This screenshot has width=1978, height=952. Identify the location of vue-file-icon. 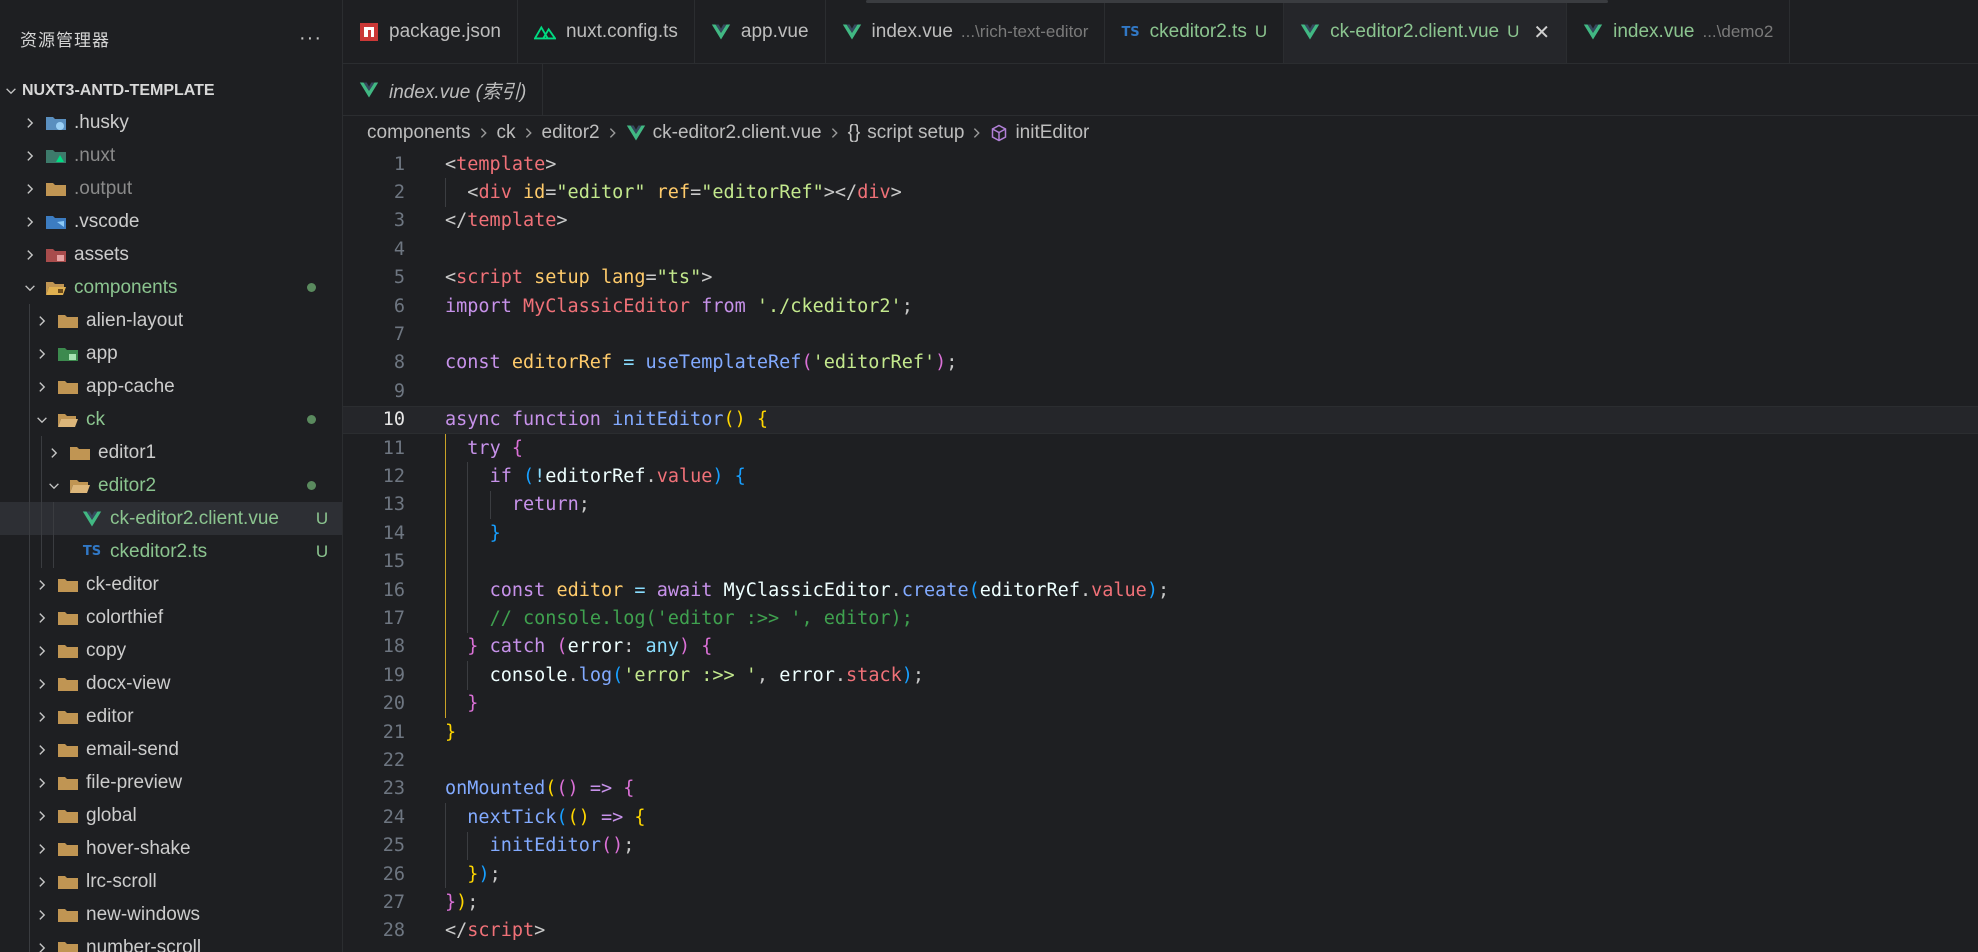
(636, 133).